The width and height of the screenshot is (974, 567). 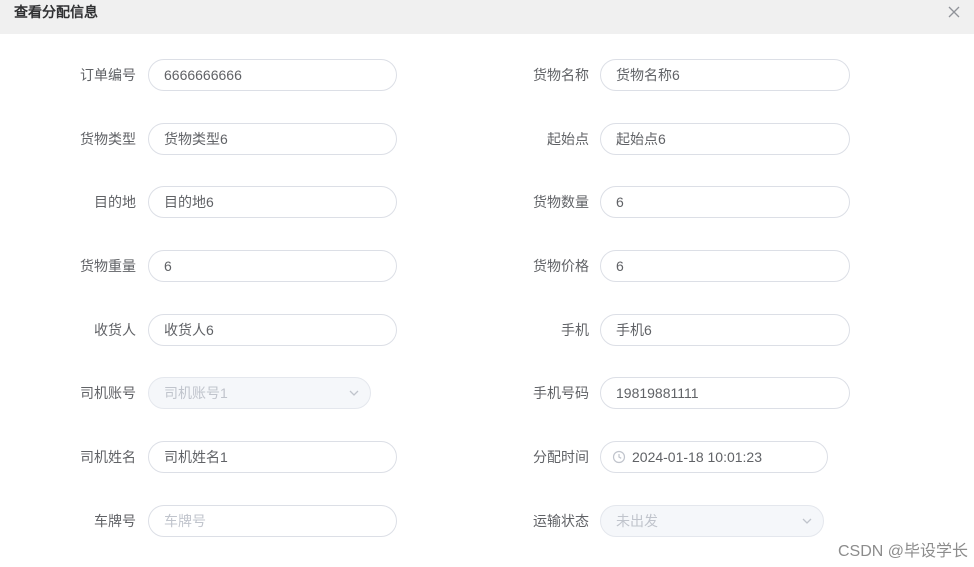 What do you see at coordinates (115, 521) in the screenshot?
I see `plate-no-label: 车牌号` at bounding box center [115, 521].